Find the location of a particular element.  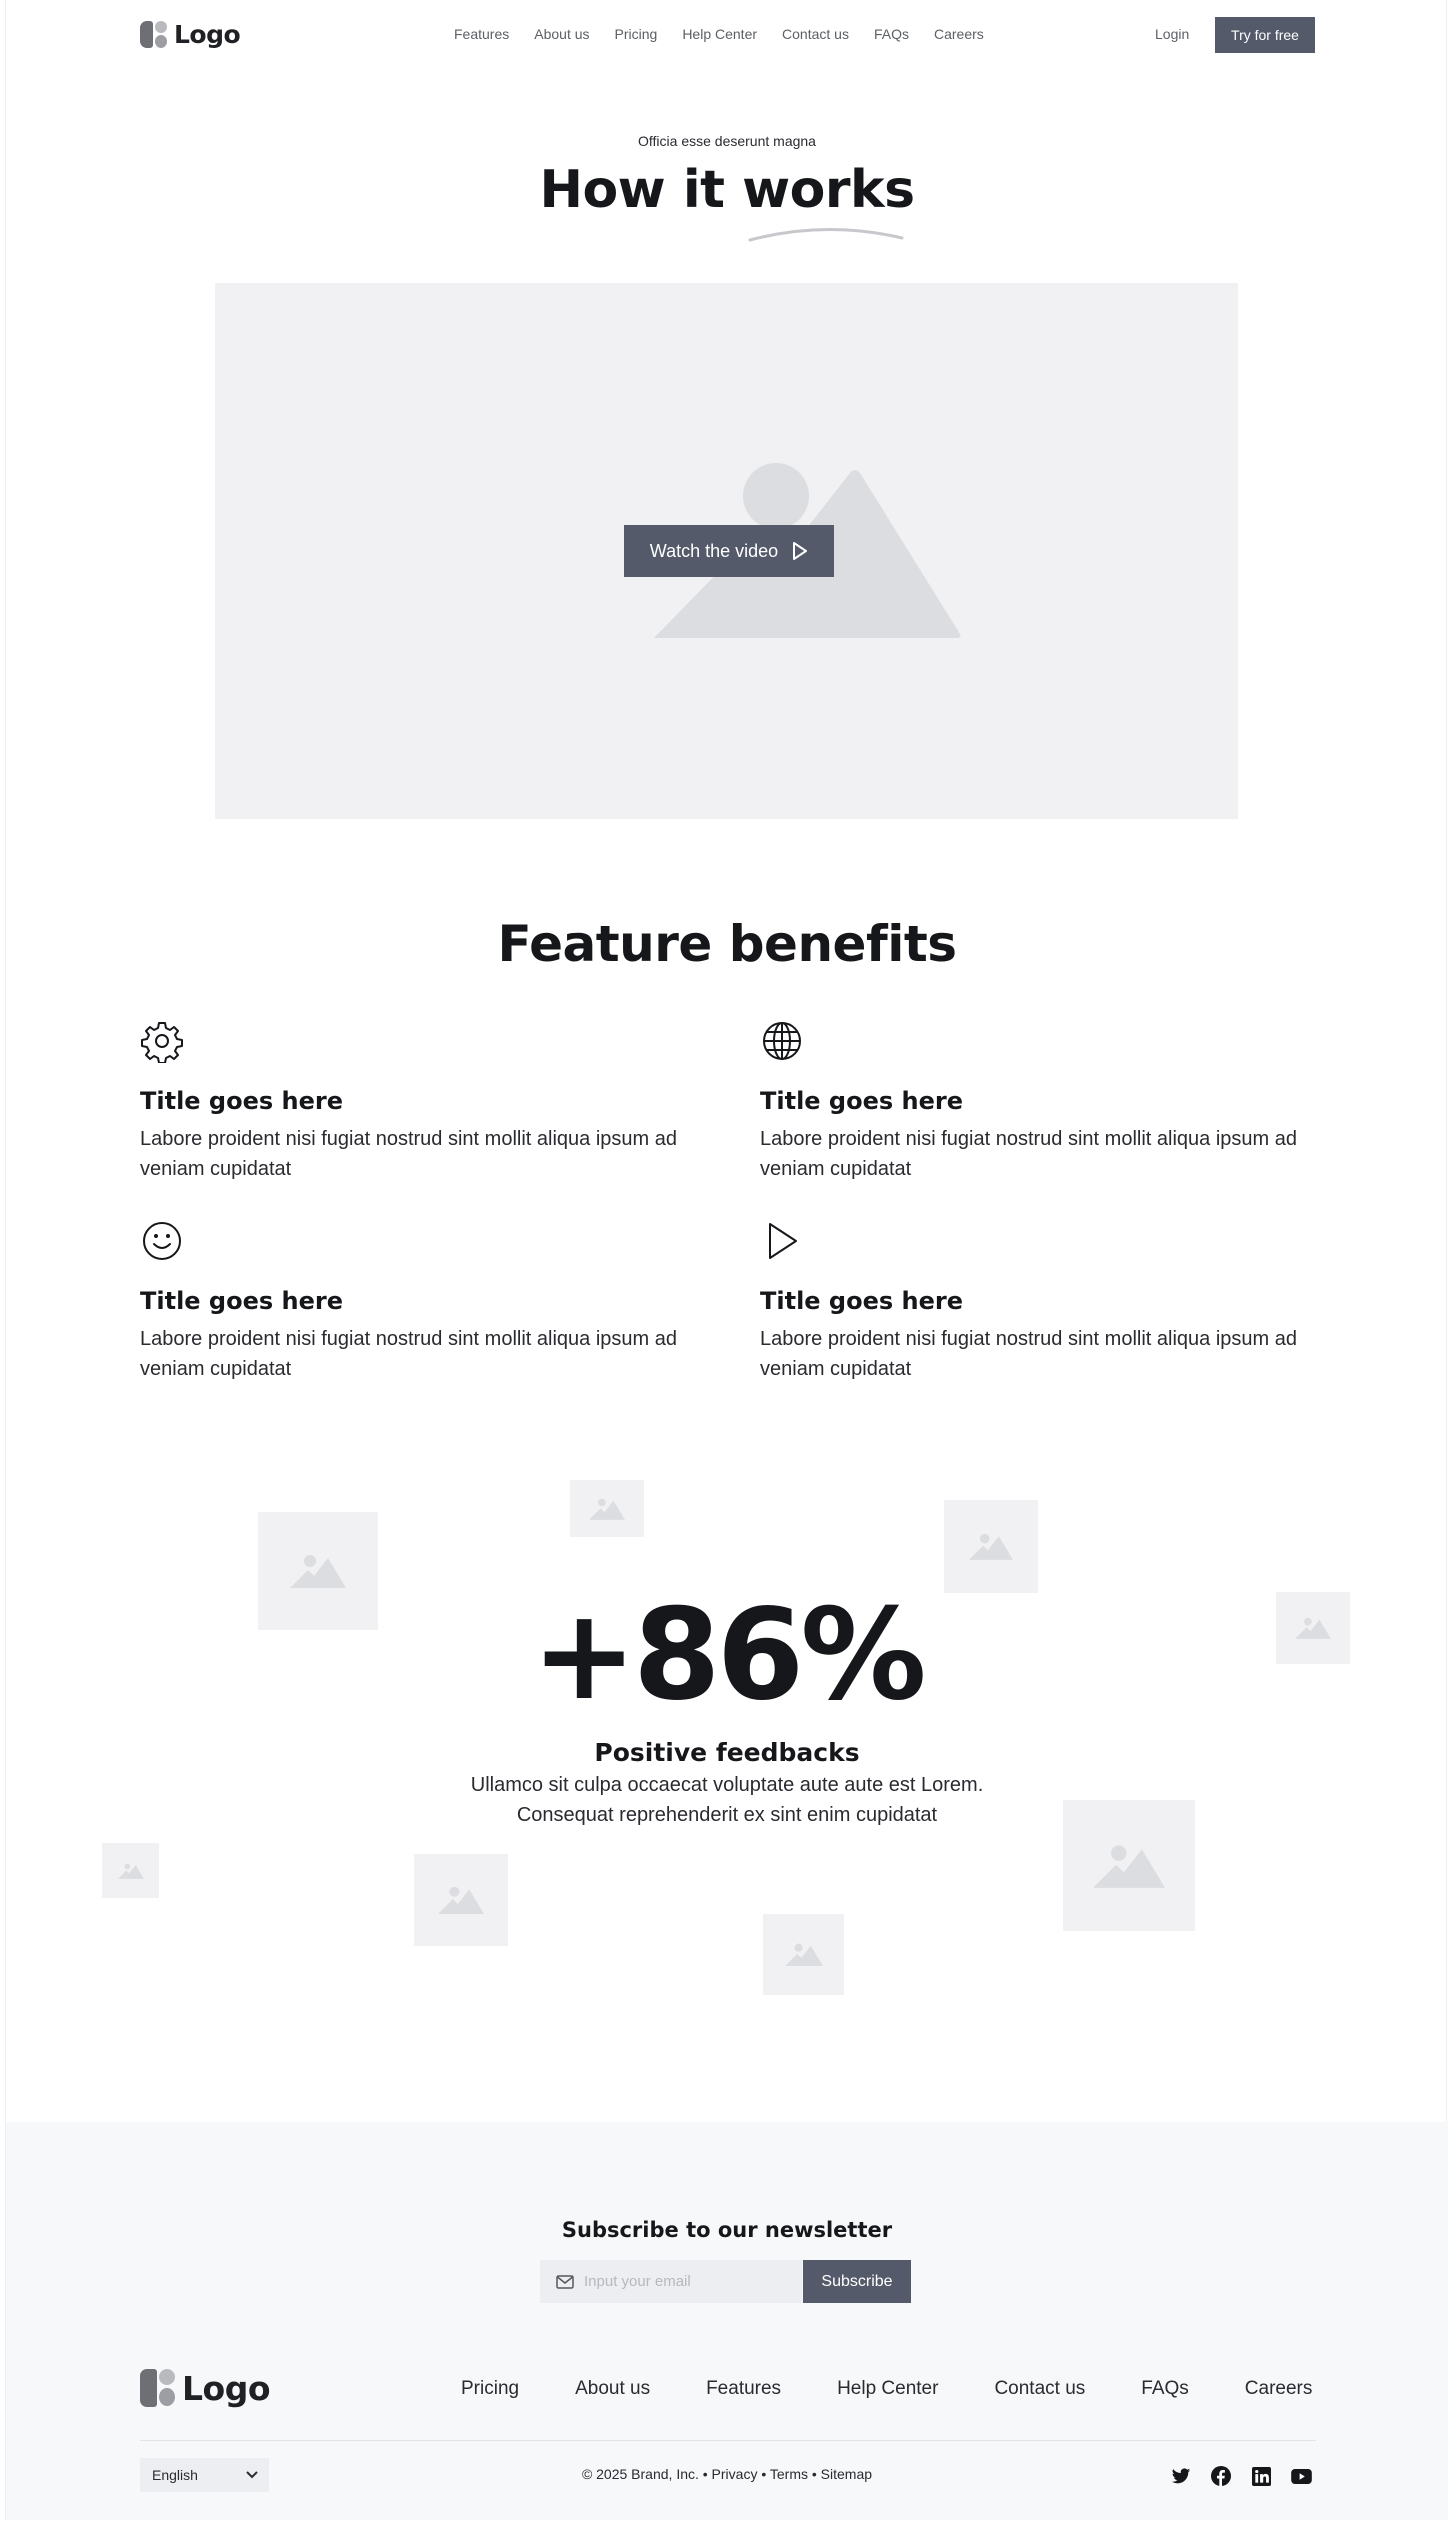

footer-link-help-center: Help Center is located at coordinates (887, 2389).